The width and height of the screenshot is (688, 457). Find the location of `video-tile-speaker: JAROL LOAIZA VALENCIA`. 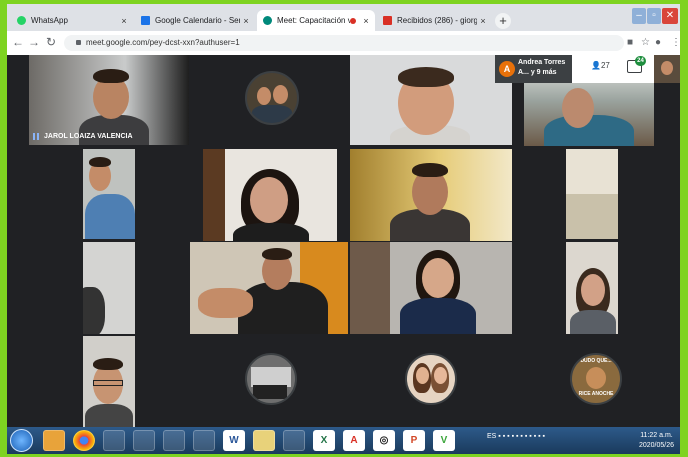

video-tile-speaker: JAROL LOAIZA VALENCIA is located at coordinates (109, 100).